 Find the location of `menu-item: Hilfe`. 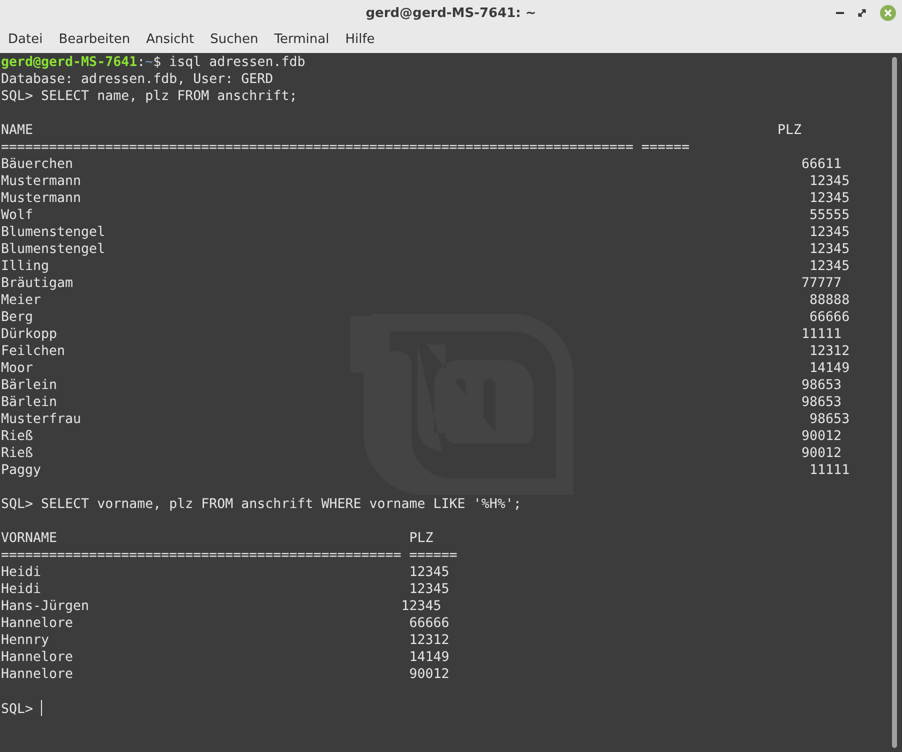

menu-item: Hilfe is located at coordinates (360, 39).